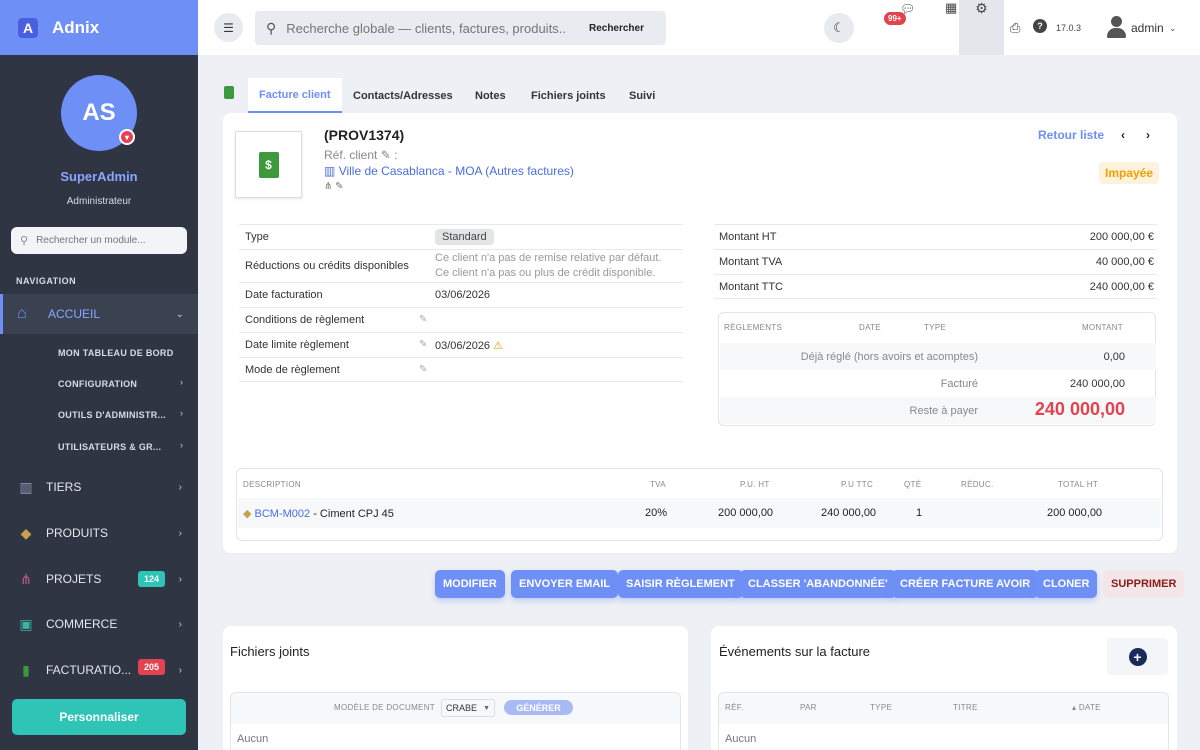  What do you see at coordinates (99, 487) in the screenshot?
I see `sidebar-item-tiers: ▥ TIERS ›` at bounding box center [99, 487].